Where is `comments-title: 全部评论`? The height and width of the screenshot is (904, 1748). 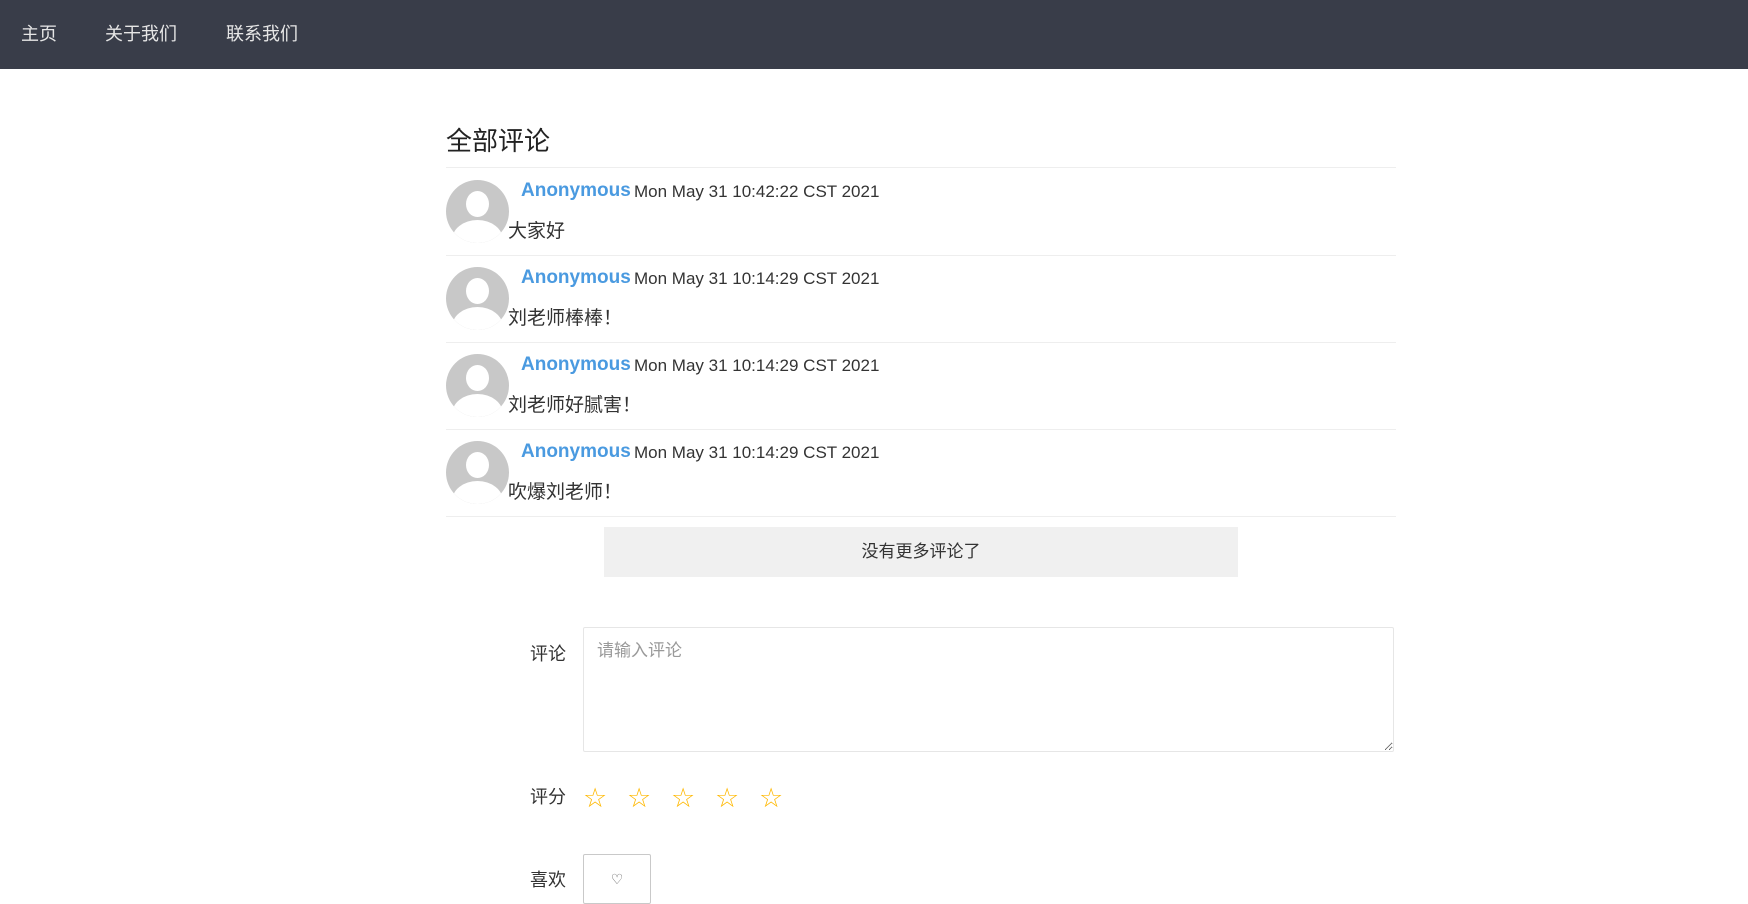 comments-title: 全部评论 is located at coordinates (498, 141).